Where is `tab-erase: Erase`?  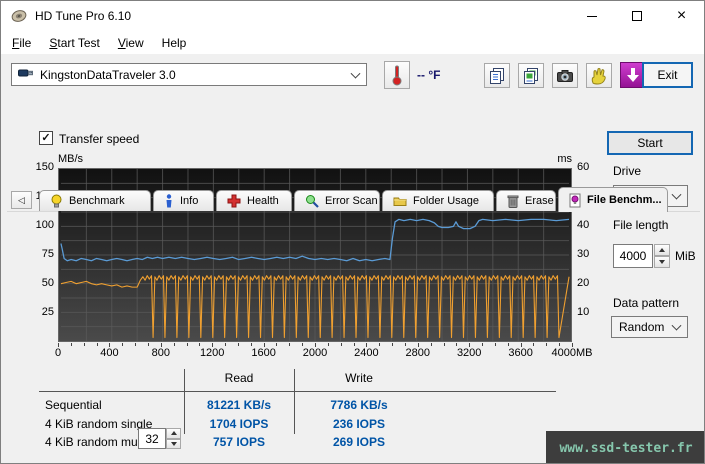
tab-erase: Erase is located at coordinates (526, 200).